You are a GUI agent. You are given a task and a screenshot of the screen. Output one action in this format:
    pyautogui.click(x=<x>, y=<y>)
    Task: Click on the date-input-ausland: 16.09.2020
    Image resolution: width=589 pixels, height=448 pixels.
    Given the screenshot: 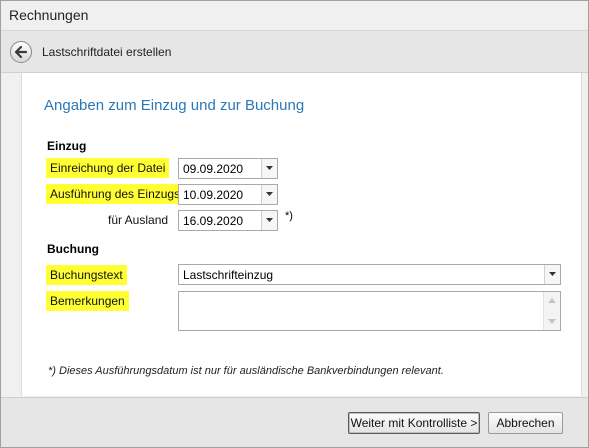 What is the action you would take?
    pyautogui.click(x=228, y=220)
    